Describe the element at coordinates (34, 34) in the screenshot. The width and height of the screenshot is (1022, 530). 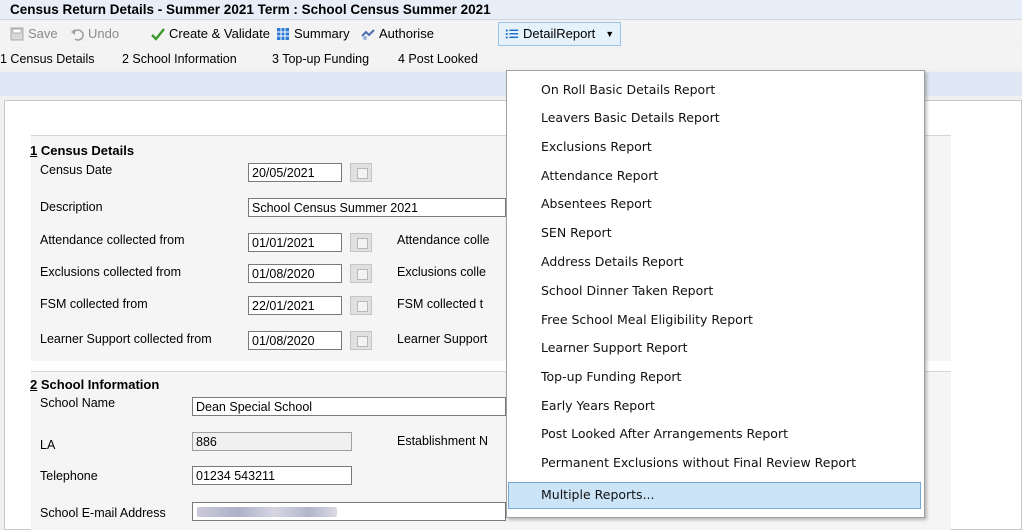
I see `save-button: Save` at that location.